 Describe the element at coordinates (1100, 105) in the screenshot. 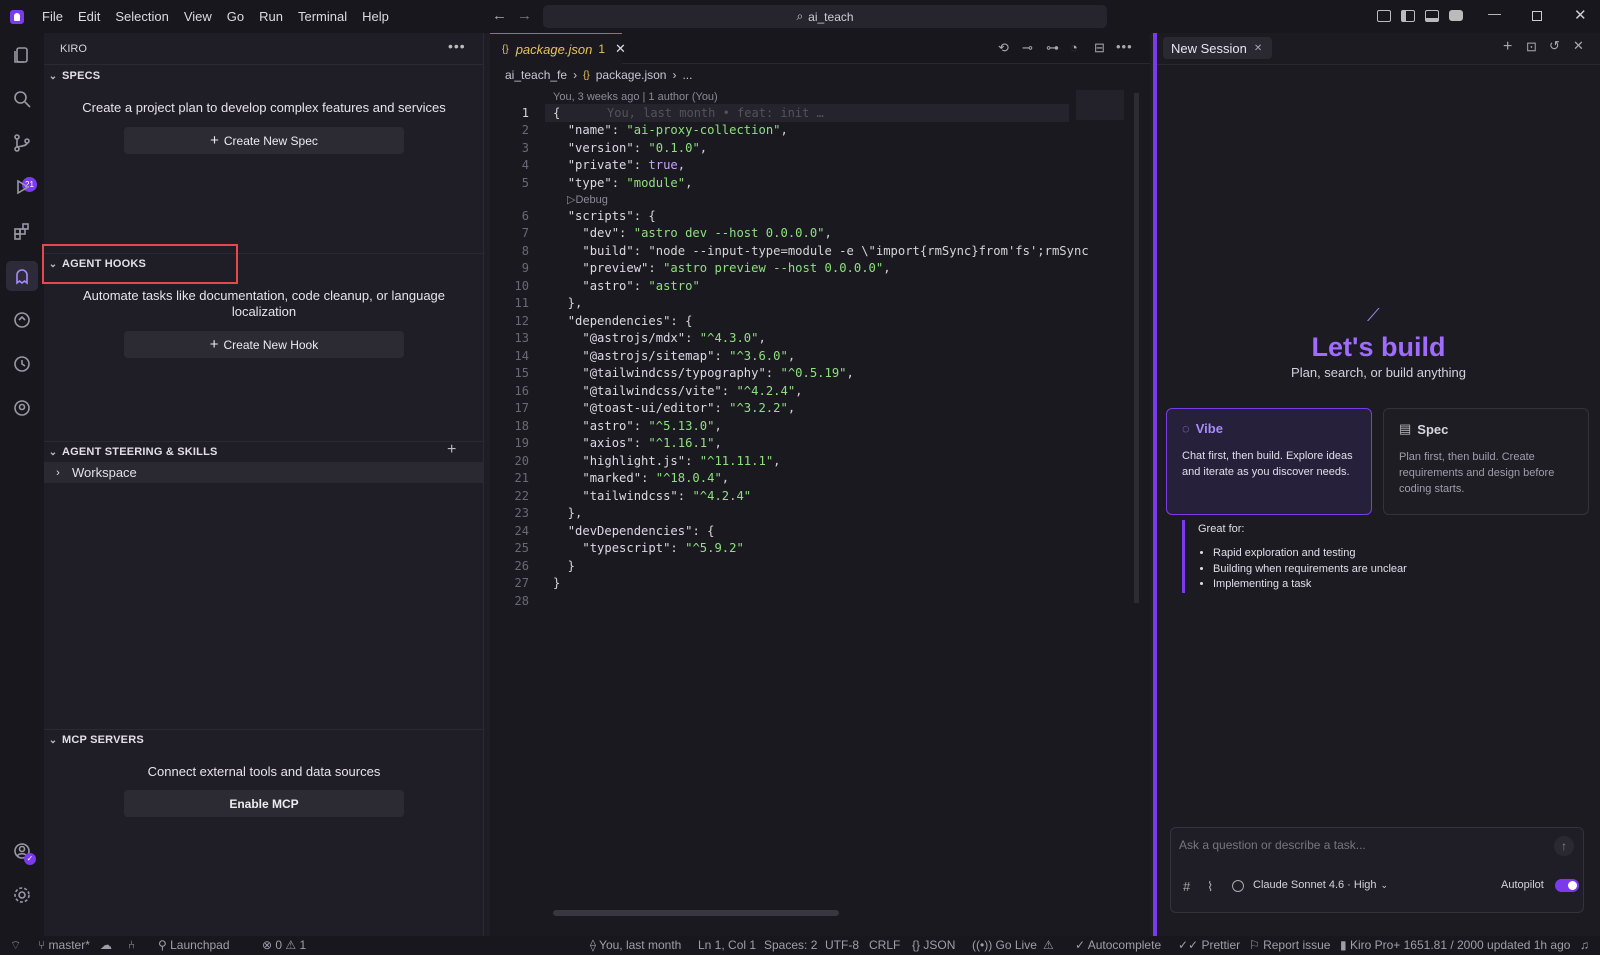

I see `minimap` at that location.